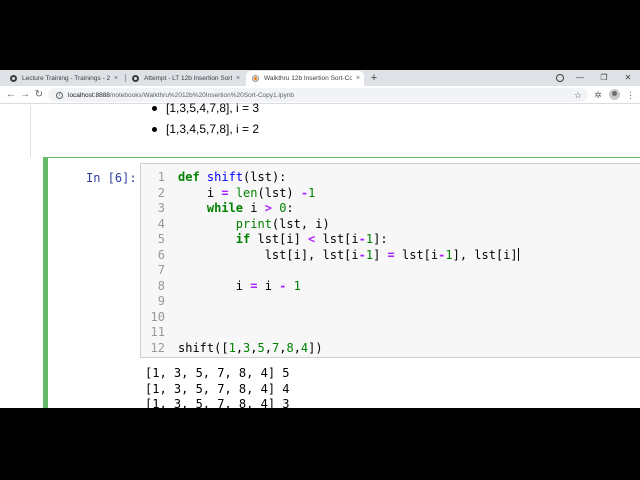 This screenshot has height=480, width=640. I want to click on new-tab-button: +, so click(374, 78).